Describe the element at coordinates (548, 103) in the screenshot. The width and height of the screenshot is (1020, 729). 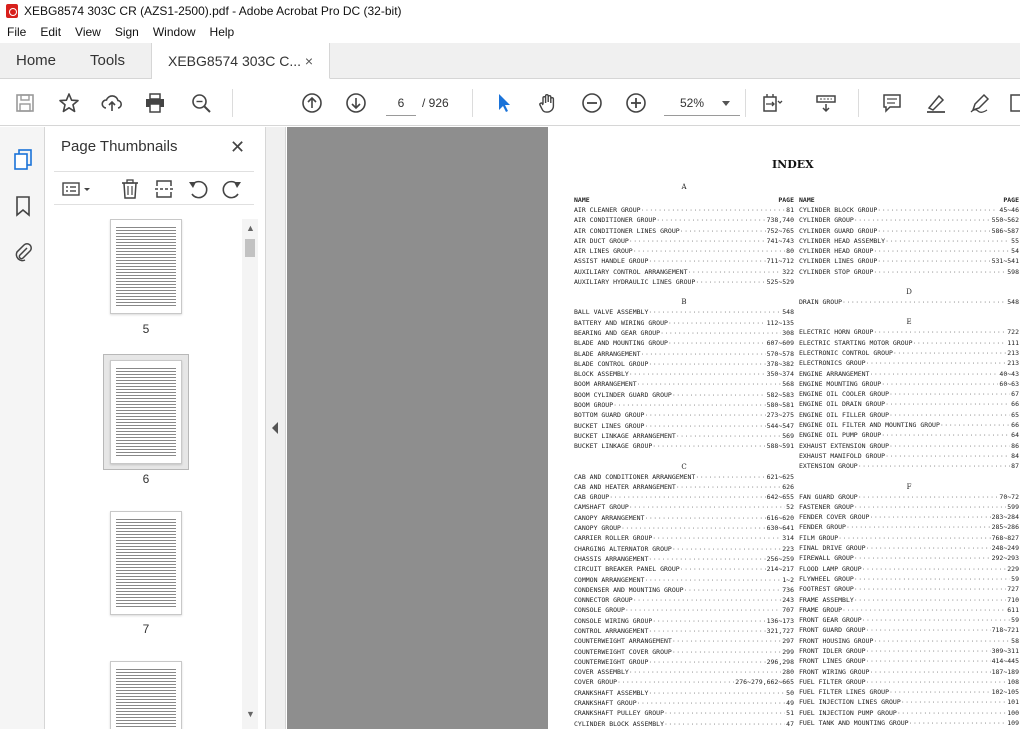
I see `hand-tool-icon` at that location.